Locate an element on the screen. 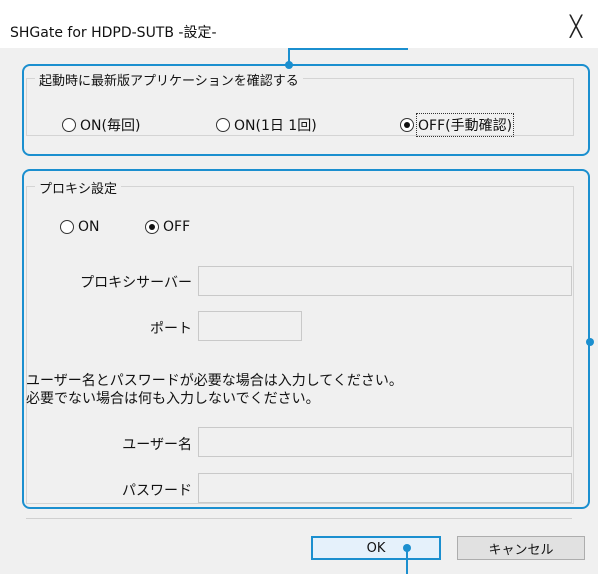 The width and height of the screenshot is (598, 574). cancel-button: キャンセル is located at coordinates (521, 548).